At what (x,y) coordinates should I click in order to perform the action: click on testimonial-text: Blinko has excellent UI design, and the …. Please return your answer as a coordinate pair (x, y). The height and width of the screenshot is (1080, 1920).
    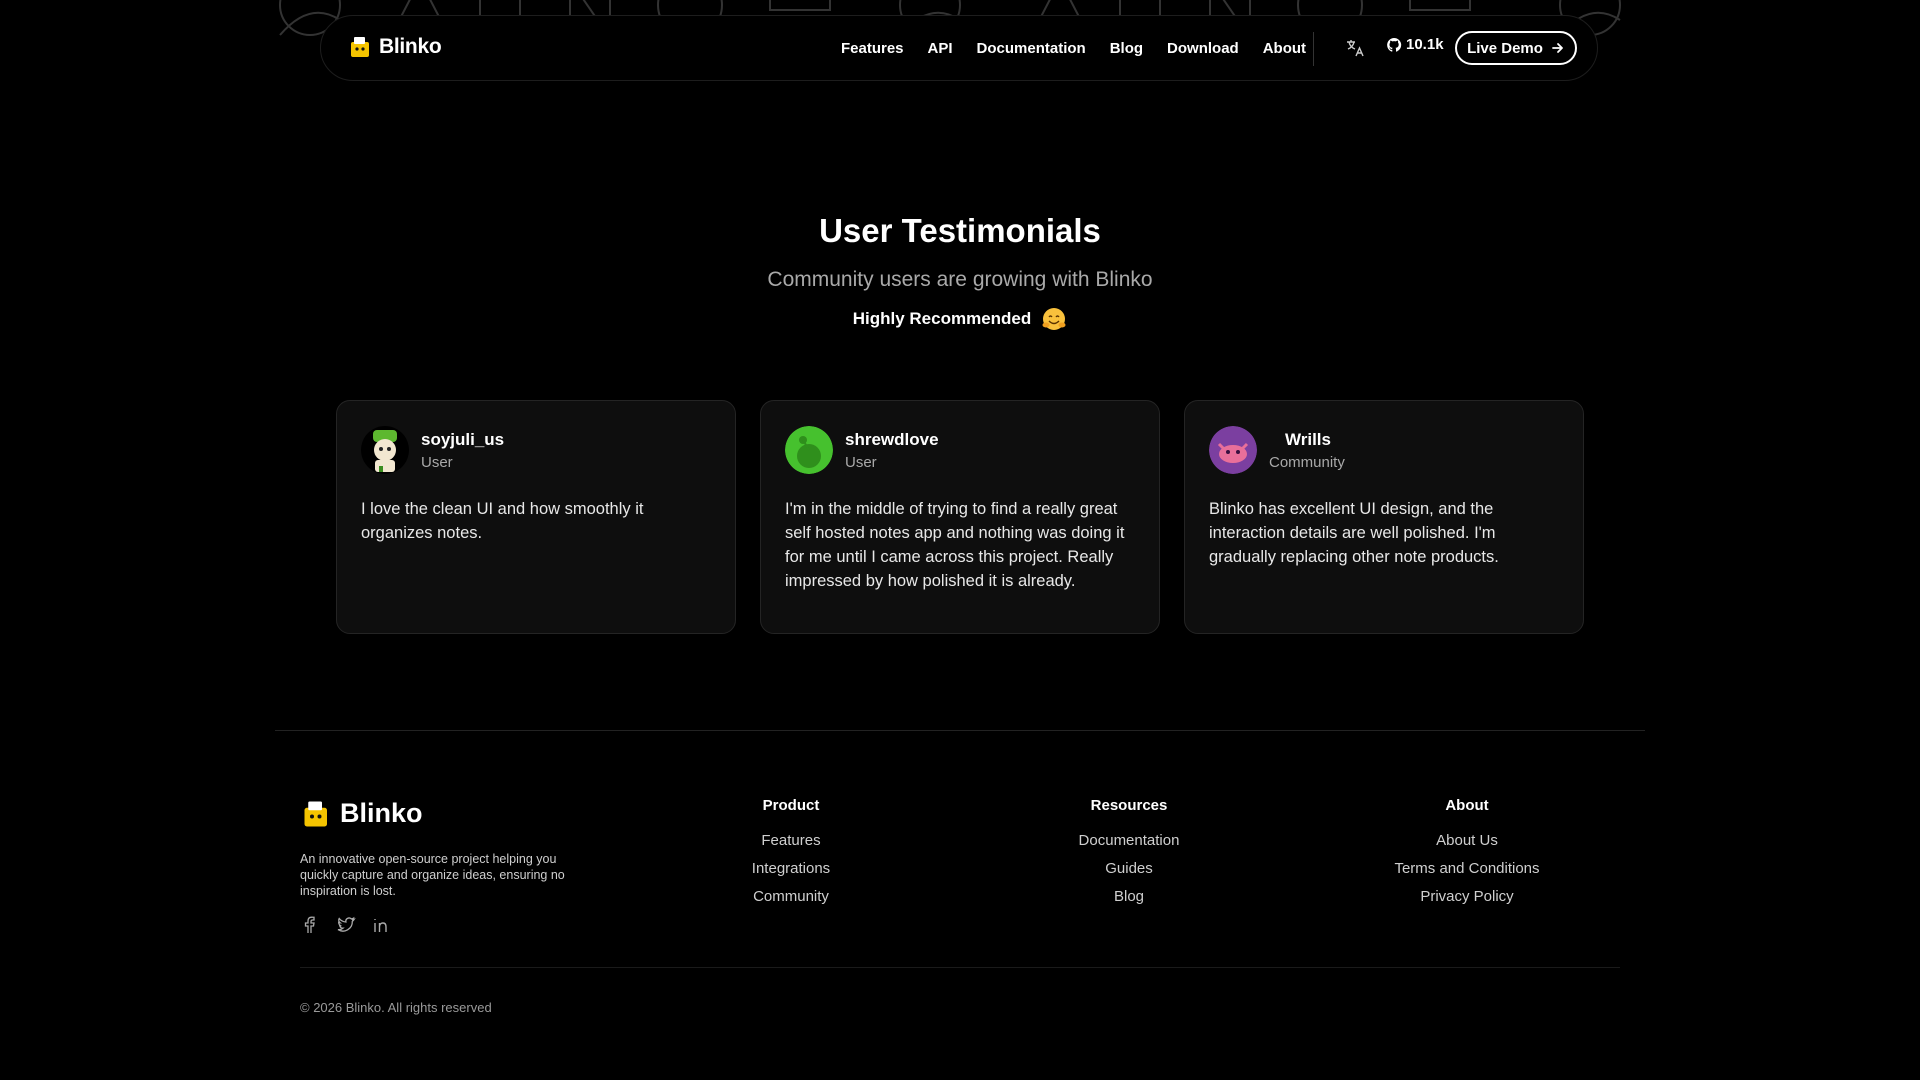
    Looking at the image, I should click on (1354, 533).